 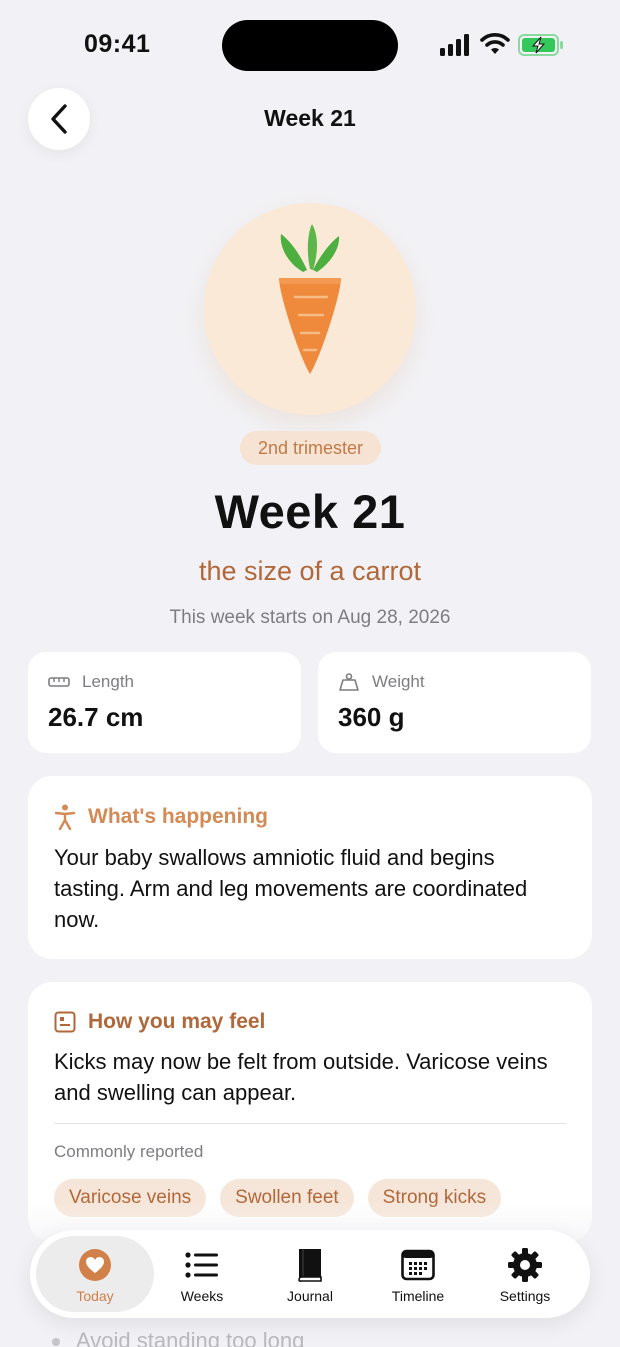 What do you see at coordinates (310, 511) in the screenshot?
I see `week-heading: Week 21` at bounding box center [310, 511].